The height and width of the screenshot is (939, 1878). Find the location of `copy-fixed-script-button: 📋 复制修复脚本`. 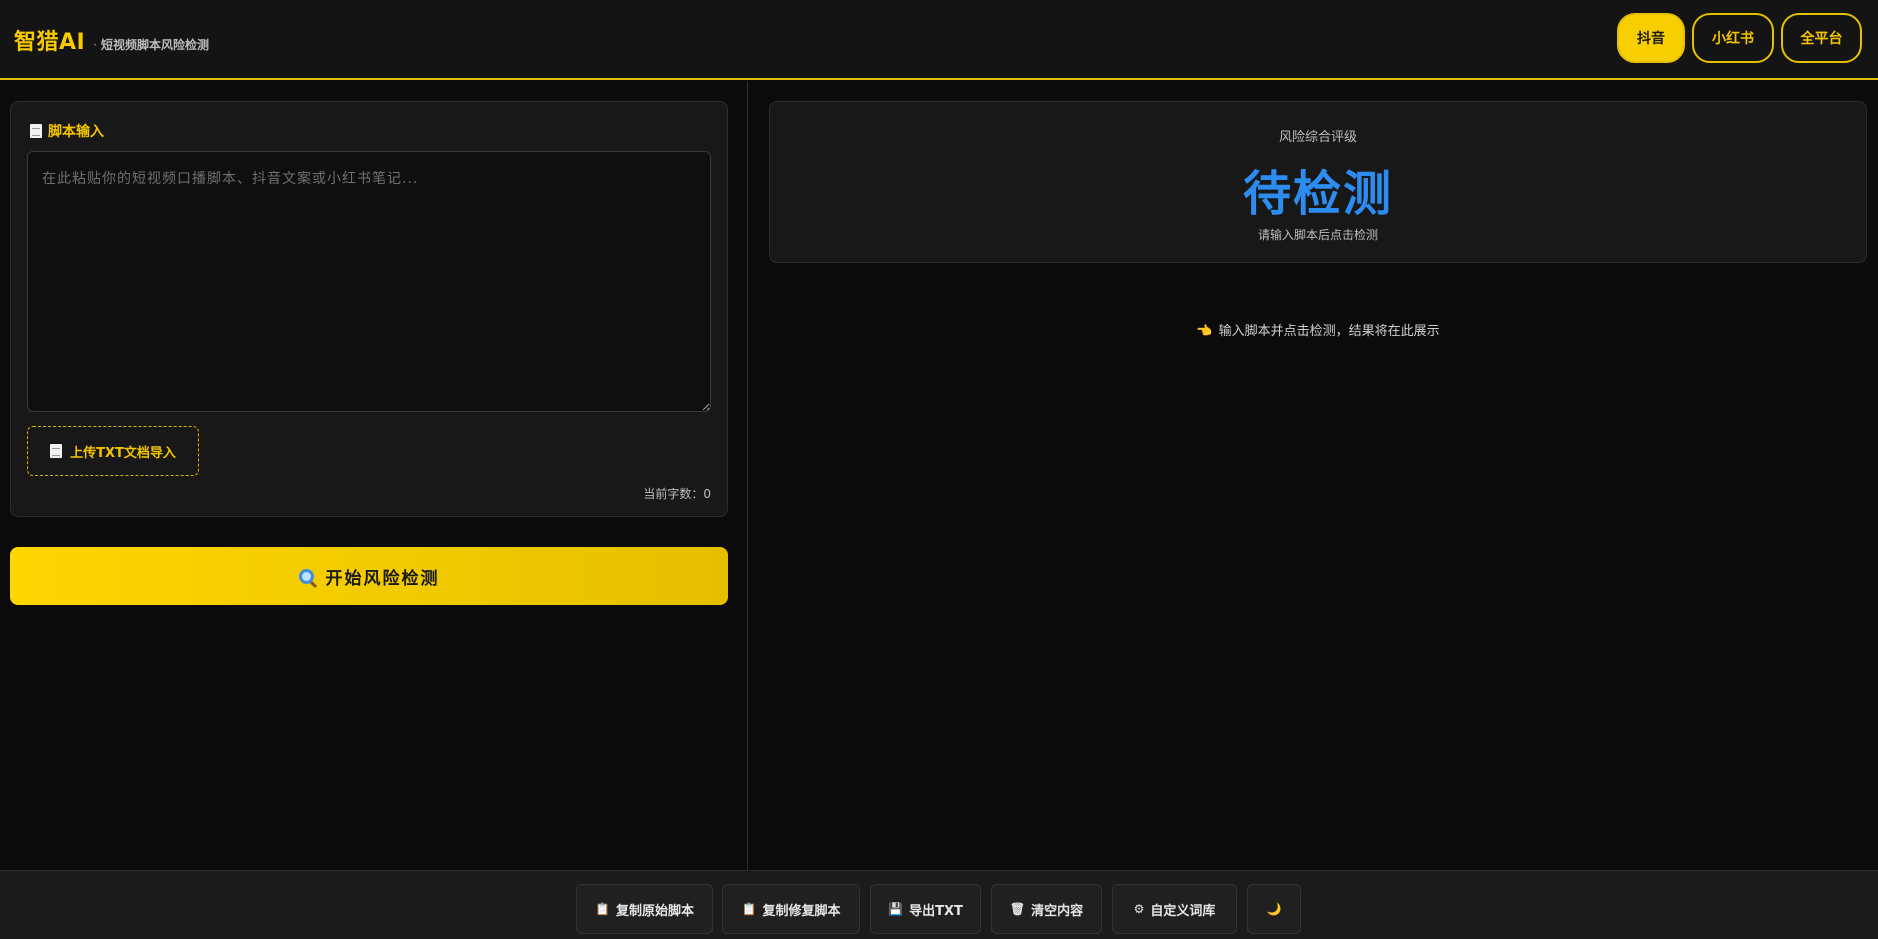

copy-fixed-script-button: 📋 复制修复脚本 is located at coordinates (791, 909).